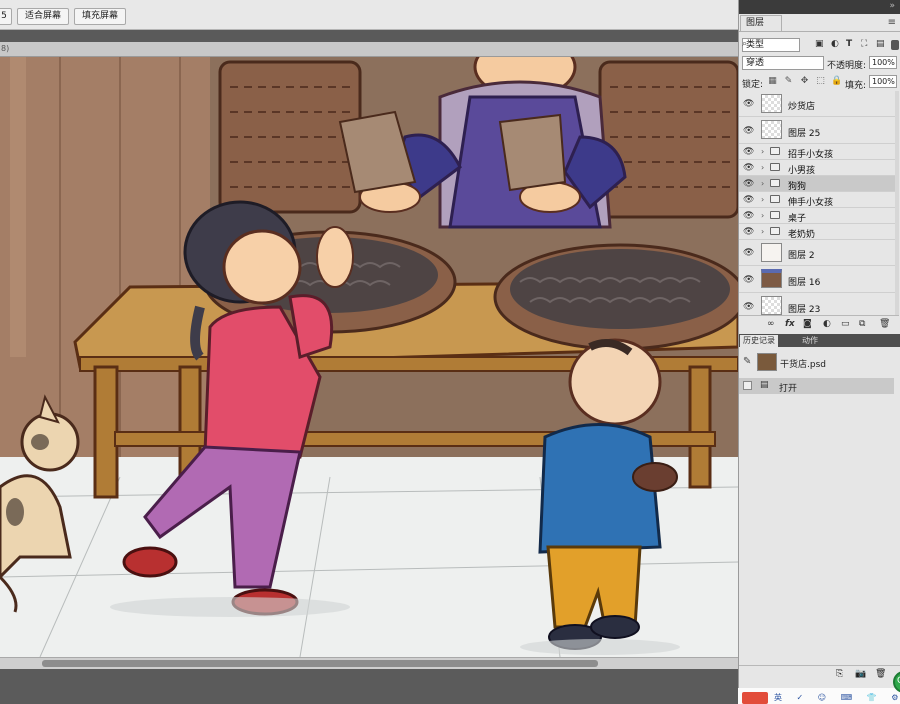  I want to click on layer-group-row: 👁 › 伸手小女孩, so click(819, 200).